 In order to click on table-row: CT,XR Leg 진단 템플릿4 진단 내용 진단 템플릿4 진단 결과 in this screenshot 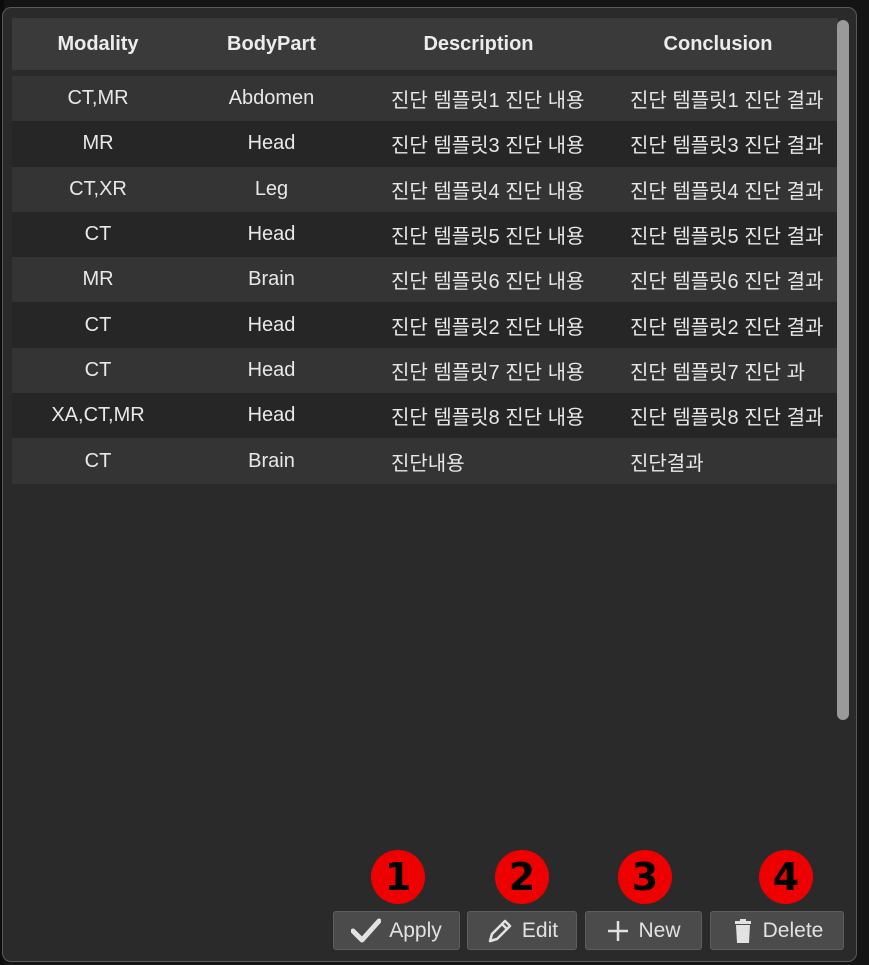, I will do `click(425, 189)`.